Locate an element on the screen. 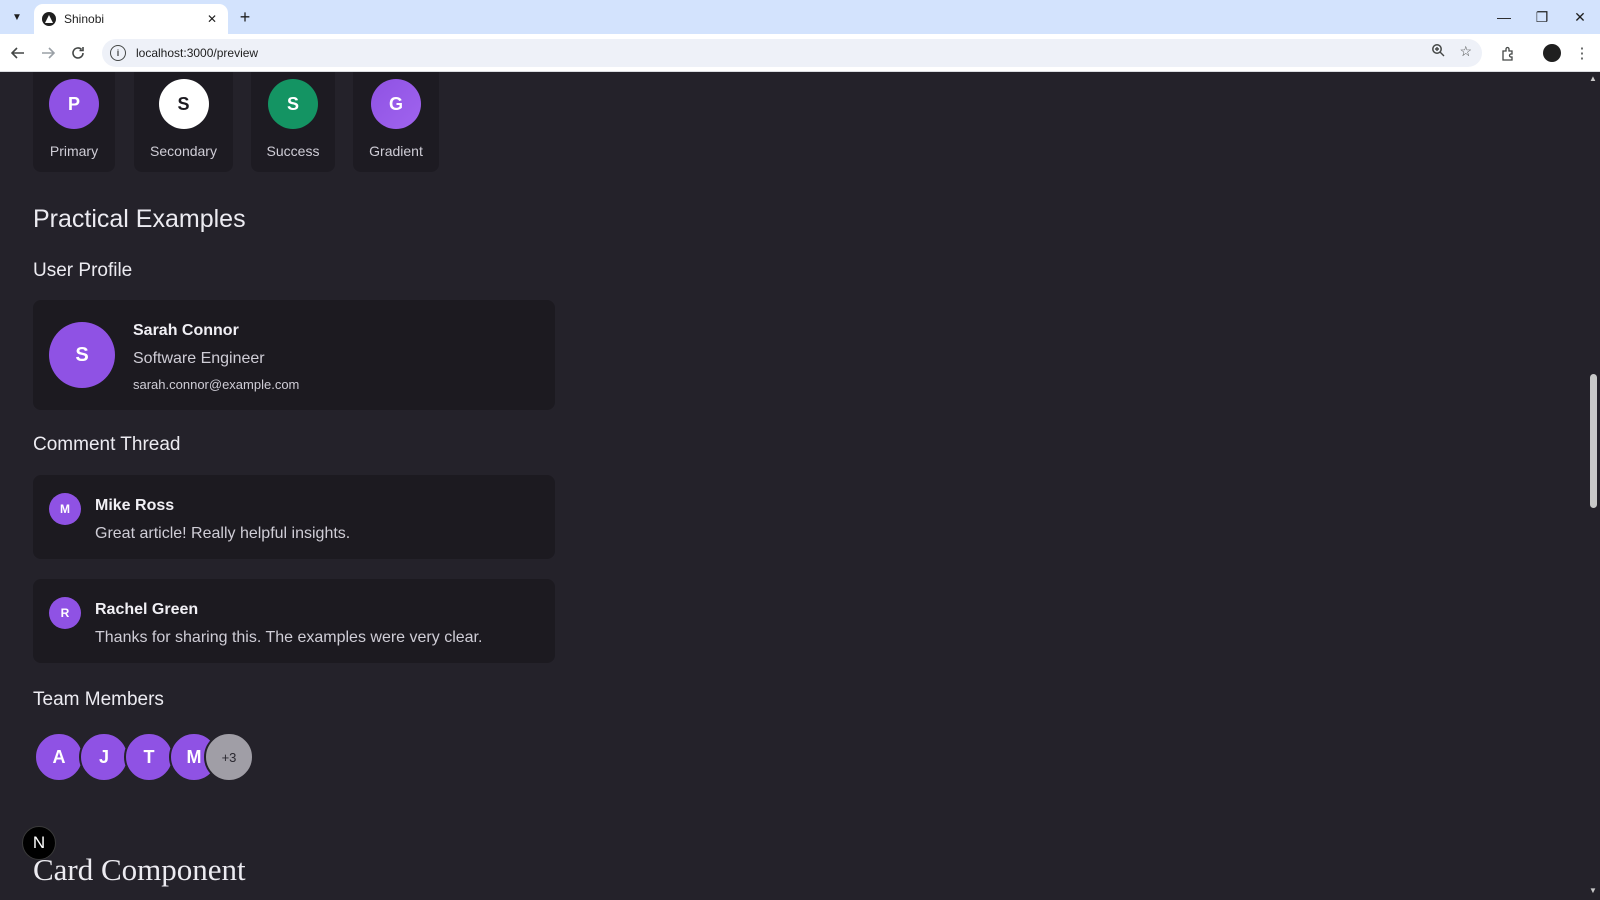 The height and width of the screenshot is (900, 1600). profile-name: Sarah Connor is located at coordinates (186, 330).